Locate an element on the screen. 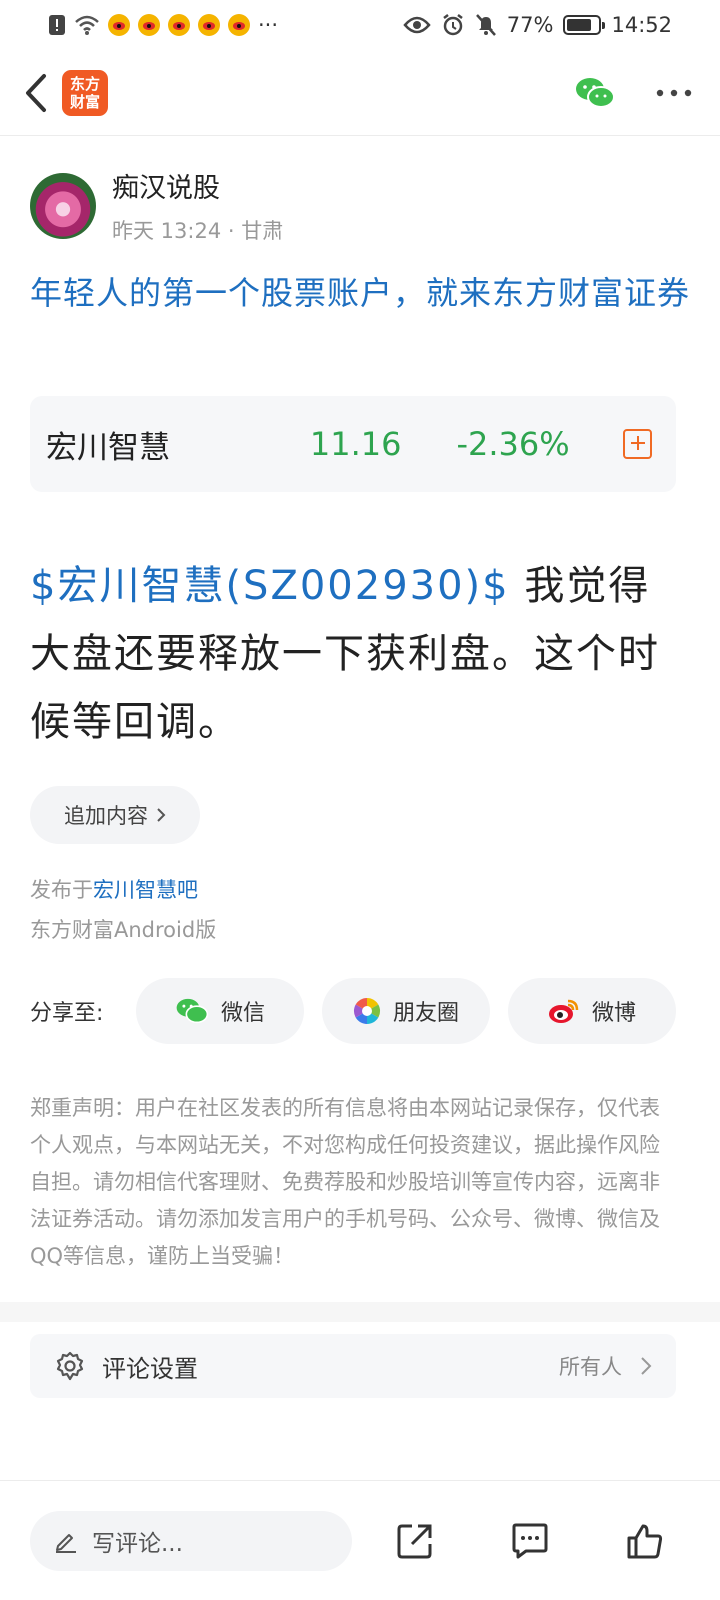 The height and width of the screenshot is (1600, 720). clock: 14:52 is located at coordinates (641, 25).